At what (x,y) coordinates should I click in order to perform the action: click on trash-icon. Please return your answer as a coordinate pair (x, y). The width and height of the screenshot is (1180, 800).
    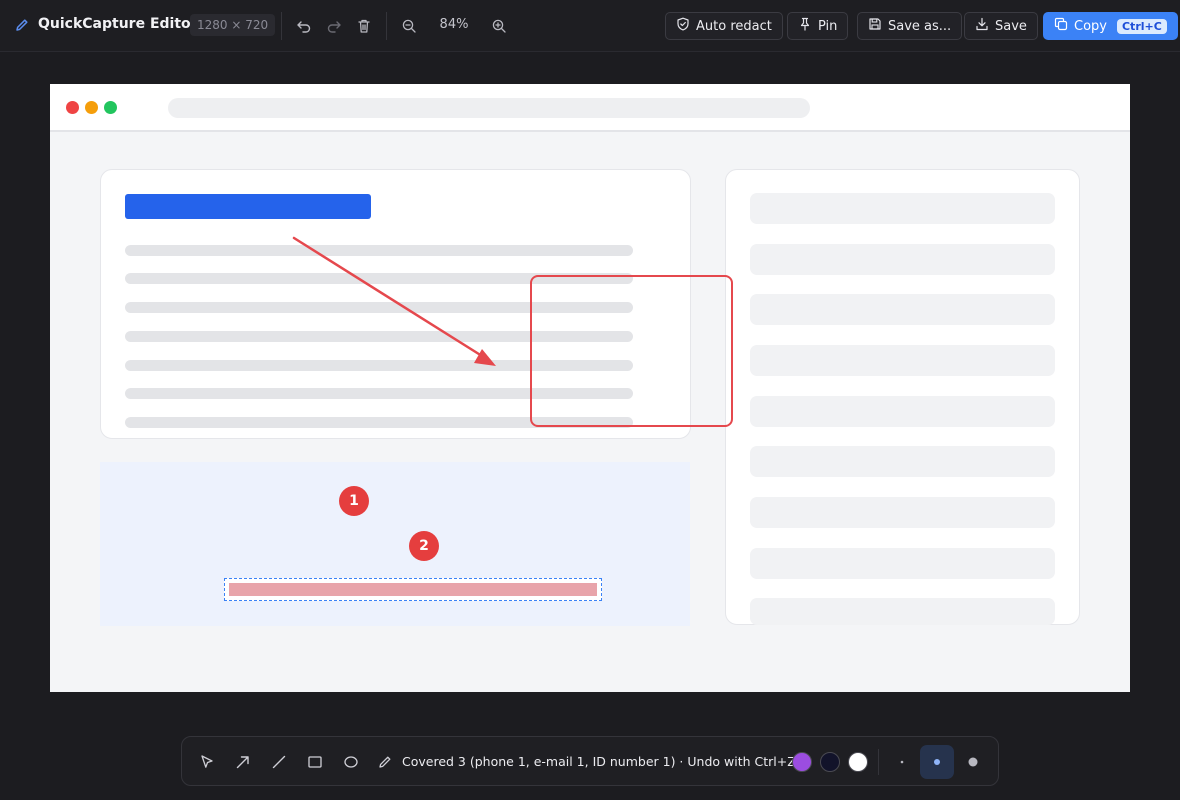
    Looking at the image, I should click on (364, 26).